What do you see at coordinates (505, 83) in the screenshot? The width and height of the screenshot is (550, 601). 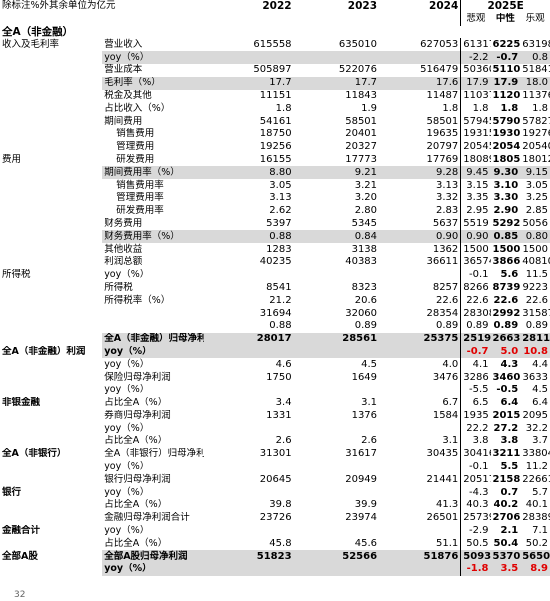 I see `cell-value: 17.9` at bounding box center [505, 83].